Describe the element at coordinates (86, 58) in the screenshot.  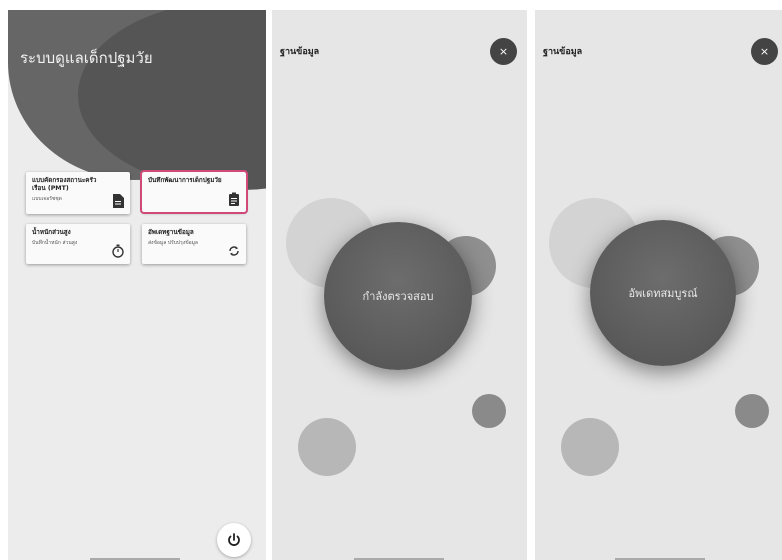
I see `app-title: ระบบดูแลเด็กปฐมวัย` at that location.